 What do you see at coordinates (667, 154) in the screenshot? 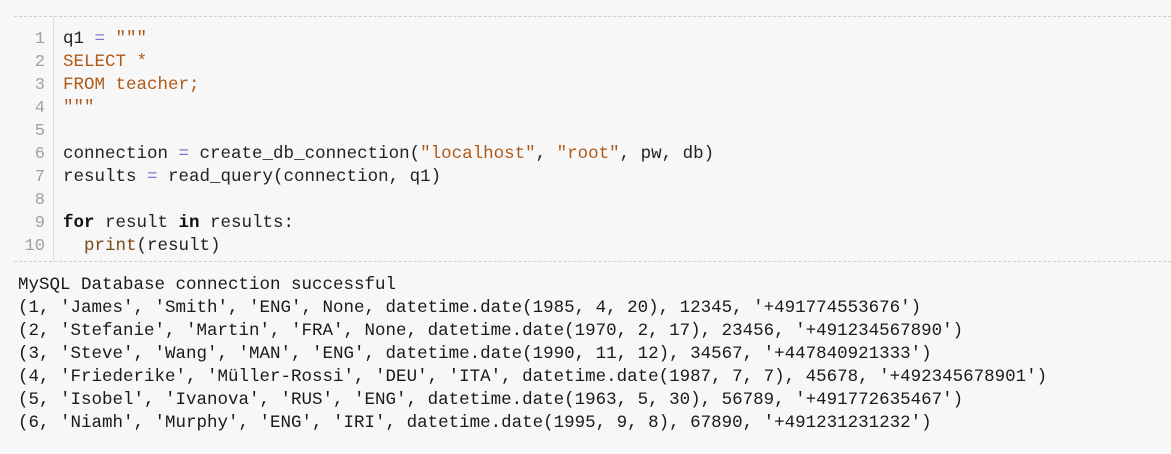
I see `code-token: , pw, db)` at bounding box center [667, 154].